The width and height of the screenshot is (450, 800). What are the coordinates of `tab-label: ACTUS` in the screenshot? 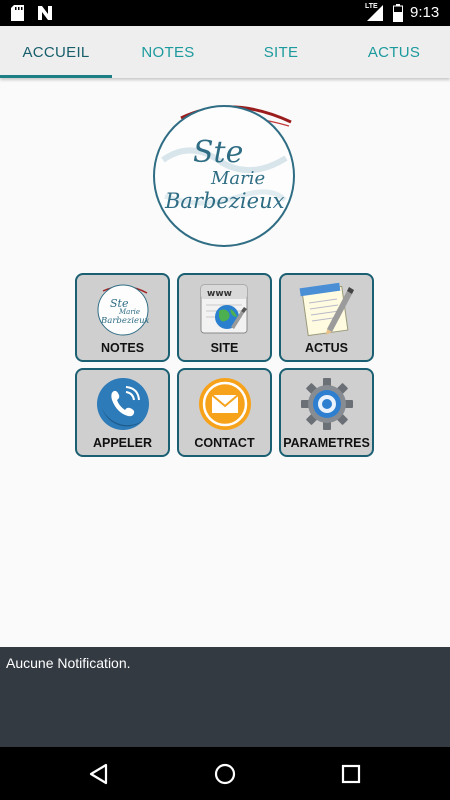 It's located at (394, 52).